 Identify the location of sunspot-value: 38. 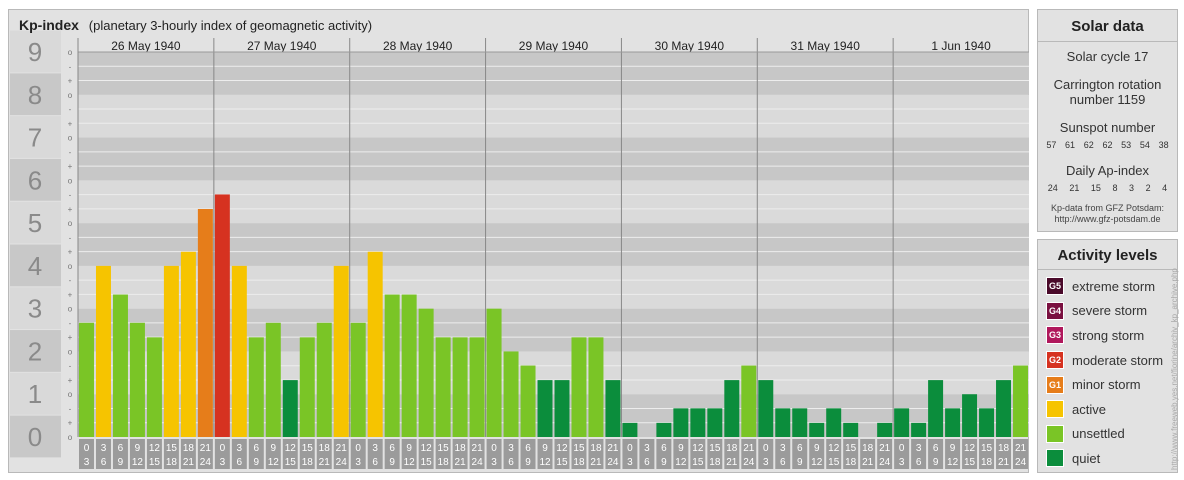
(1163, 145).